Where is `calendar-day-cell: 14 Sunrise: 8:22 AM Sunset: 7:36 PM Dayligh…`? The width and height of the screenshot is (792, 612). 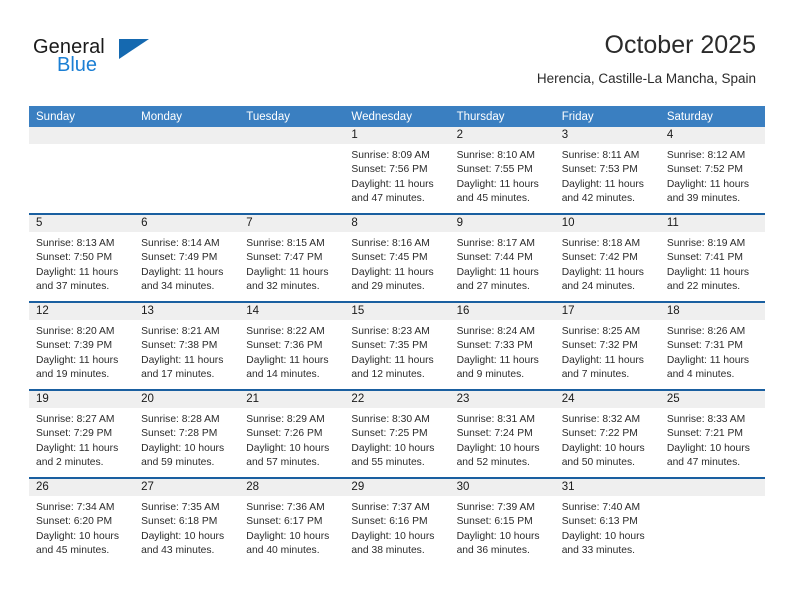
calendar-day-cell: 14 Sunrise: 8:22 AM Sunset: 7:36 PM Dayligh… is located at coordinates (292, 345).